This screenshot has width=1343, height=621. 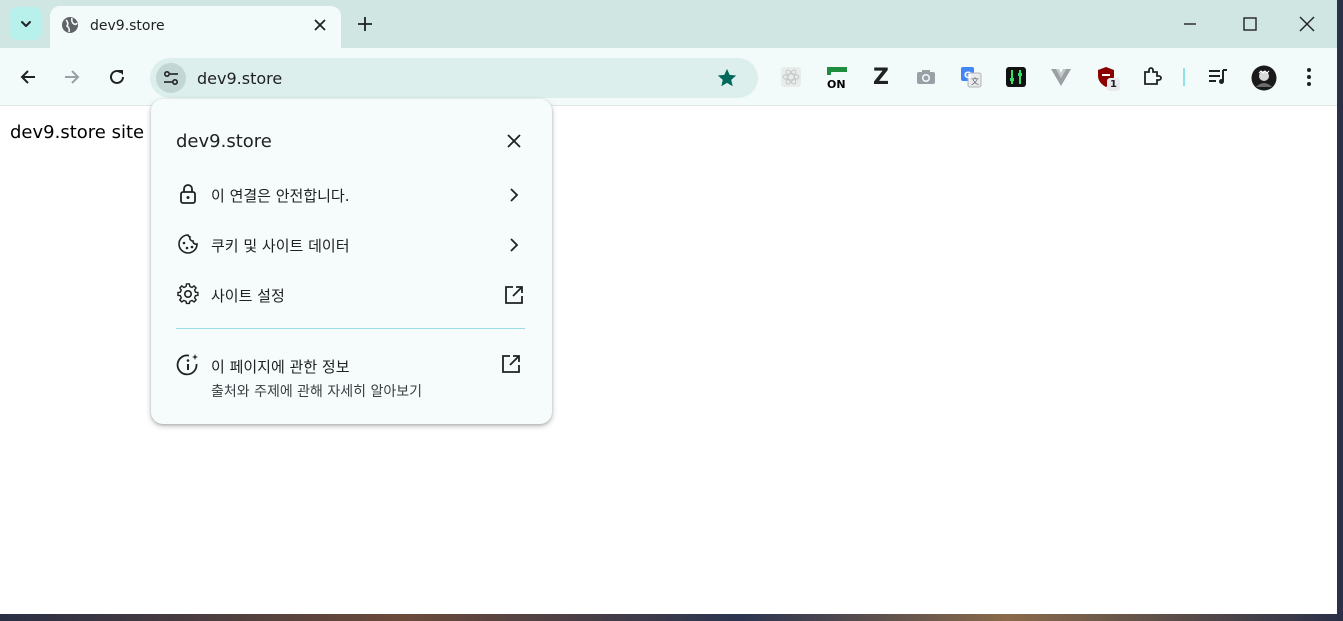 What do you see at coordinates (727, 78) in the screenshot?
I see `bookmark-star-icon` at bounding box center [727, 78].